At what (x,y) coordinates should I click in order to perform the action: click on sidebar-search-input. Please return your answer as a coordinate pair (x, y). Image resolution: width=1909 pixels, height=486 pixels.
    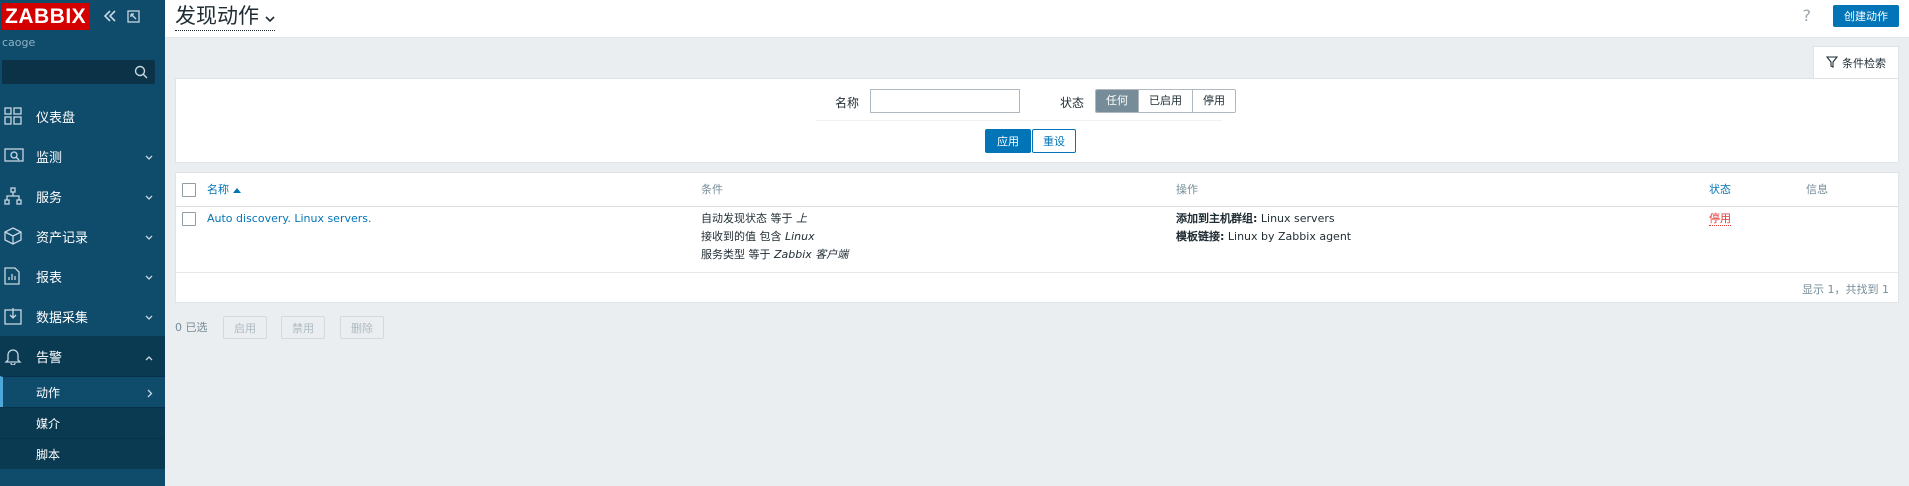
    Looking at the image, I should click on (63, 72).